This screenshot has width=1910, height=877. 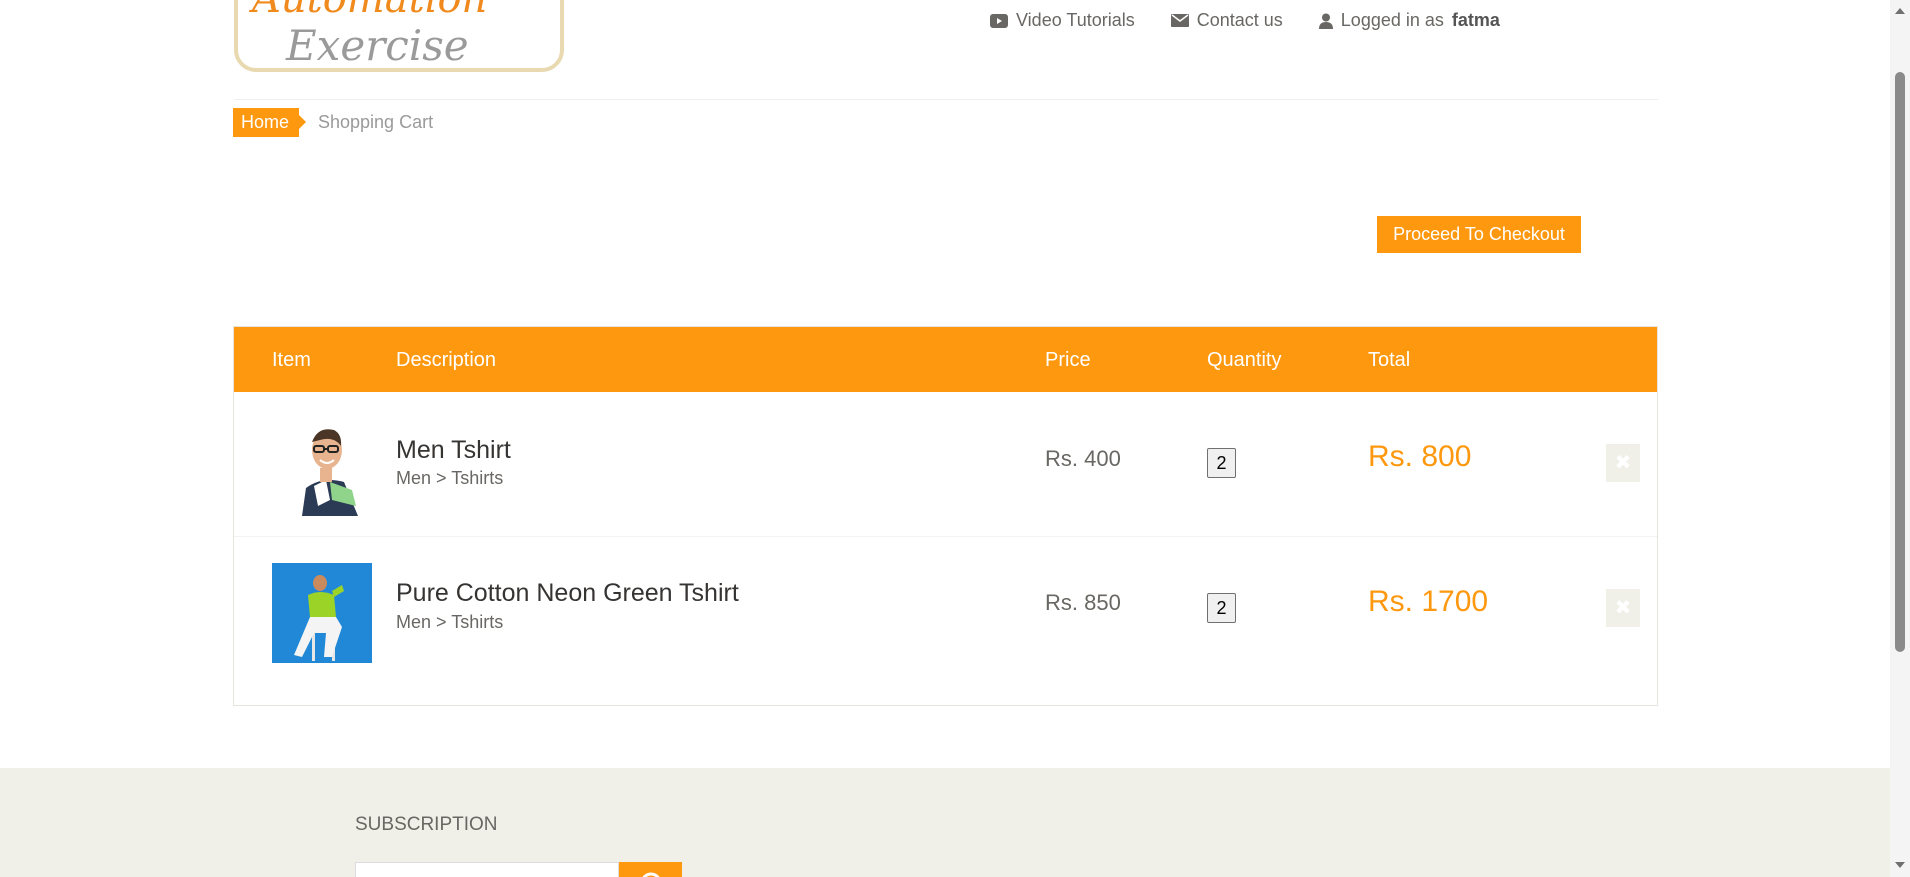 I want to click on product-image-neon-green-tshirt, so click(x=322, y=613).